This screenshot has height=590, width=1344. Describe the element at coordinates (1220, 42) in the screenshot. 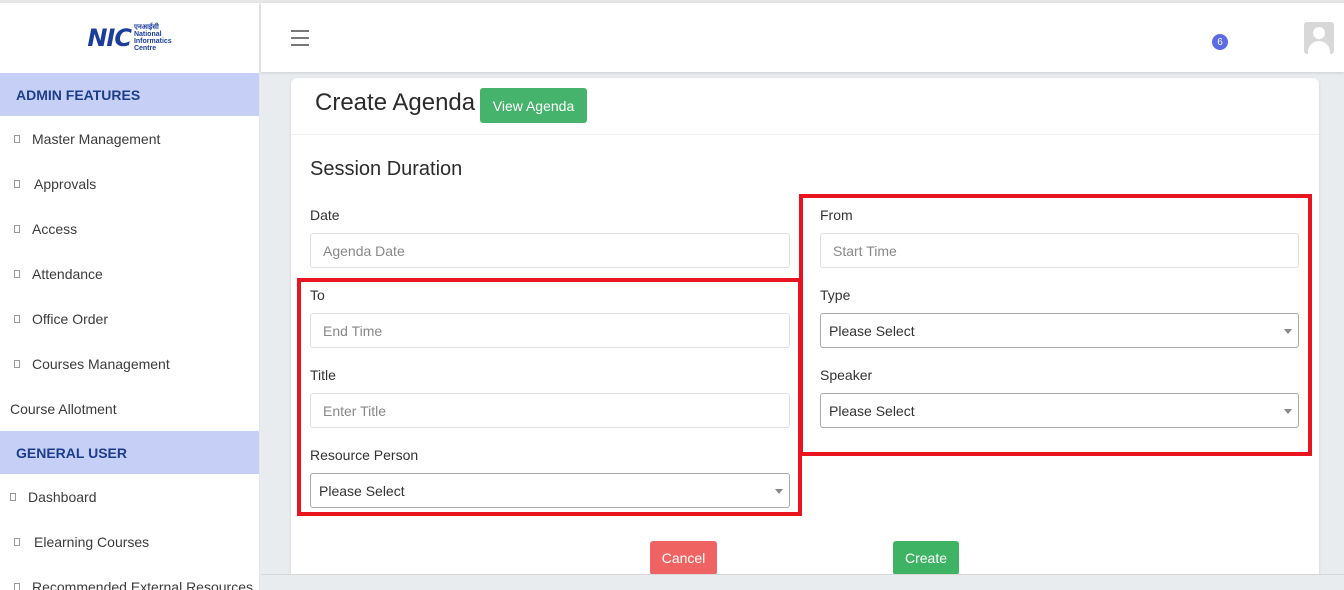

I see `notification-badge: 6` at that location.